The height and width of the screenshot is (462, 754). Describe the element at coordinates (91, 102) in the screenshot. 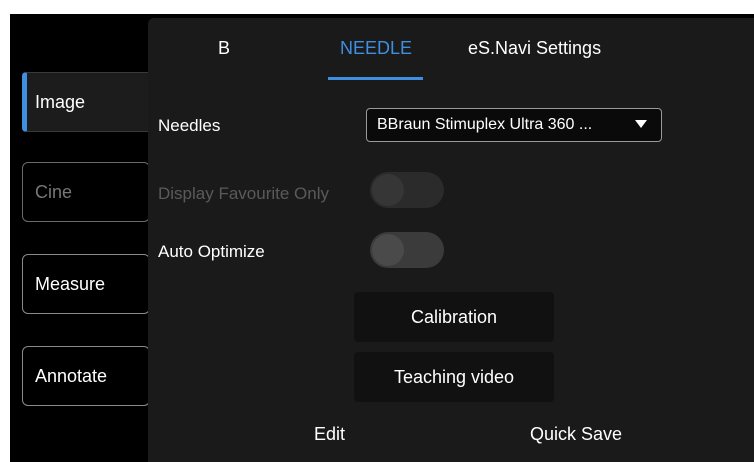

I see `sidebar-item-image: Image` at that location.